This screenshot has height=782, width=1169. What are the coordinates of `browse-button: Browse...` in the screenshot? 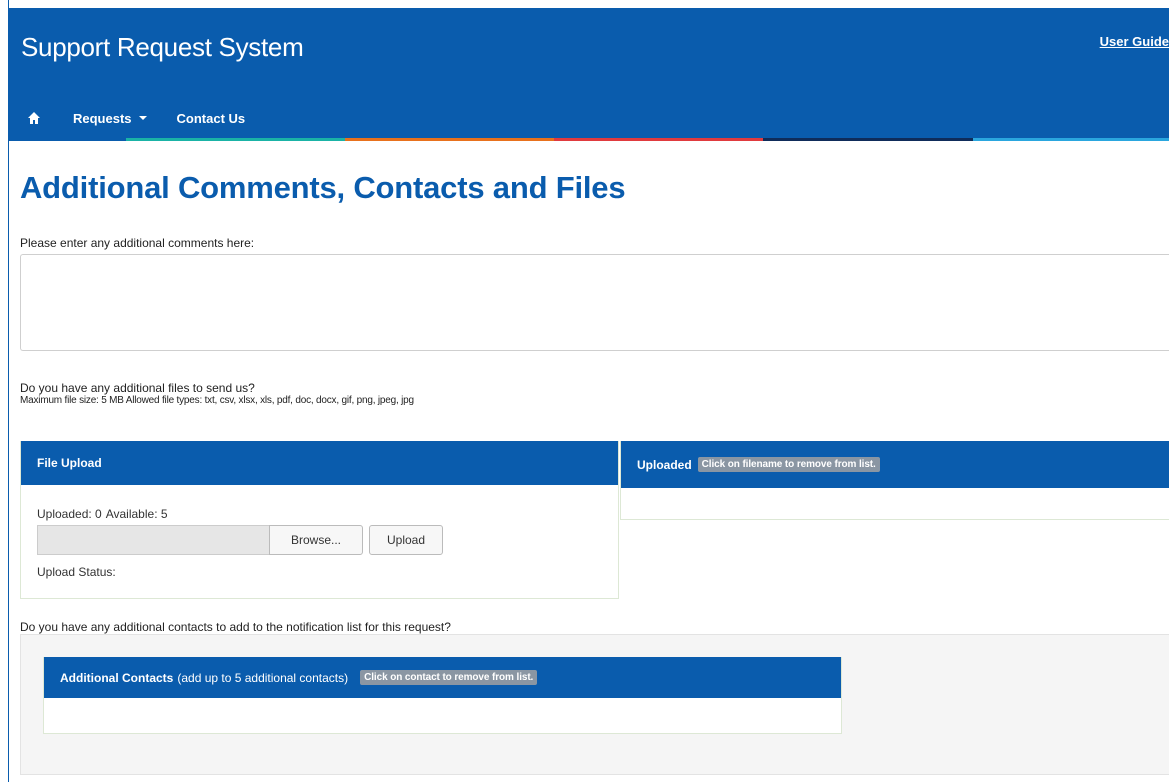 It's located at (316, 540).